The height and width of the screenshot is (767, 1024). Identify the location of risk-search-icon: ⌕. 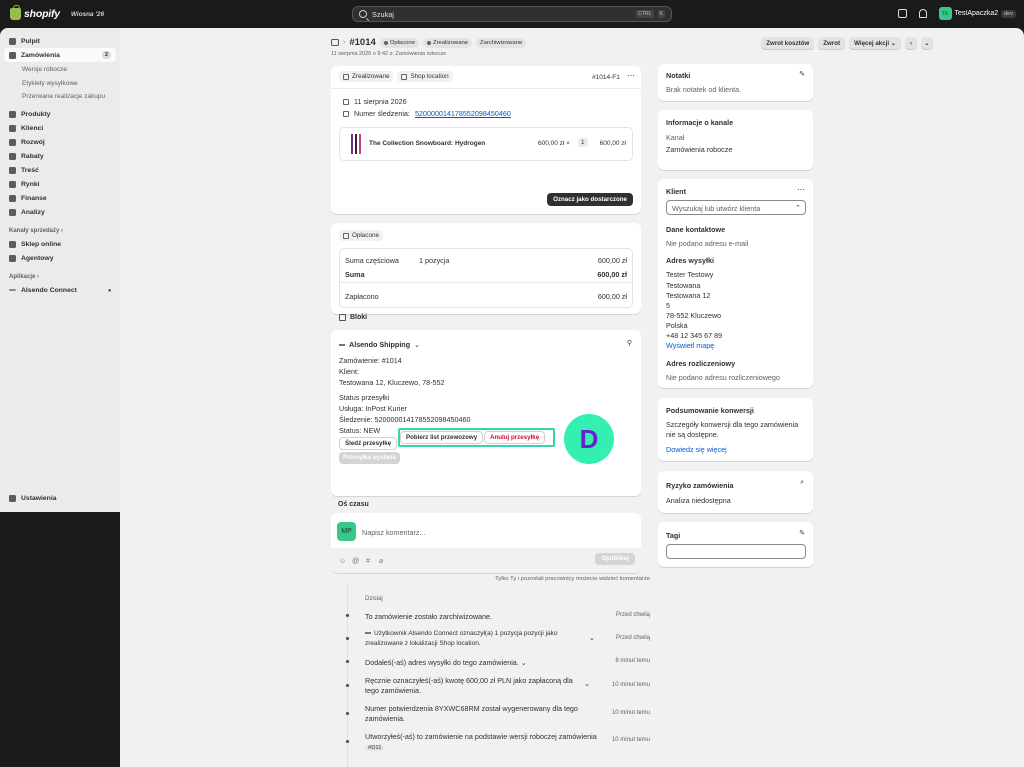
(802, 483).